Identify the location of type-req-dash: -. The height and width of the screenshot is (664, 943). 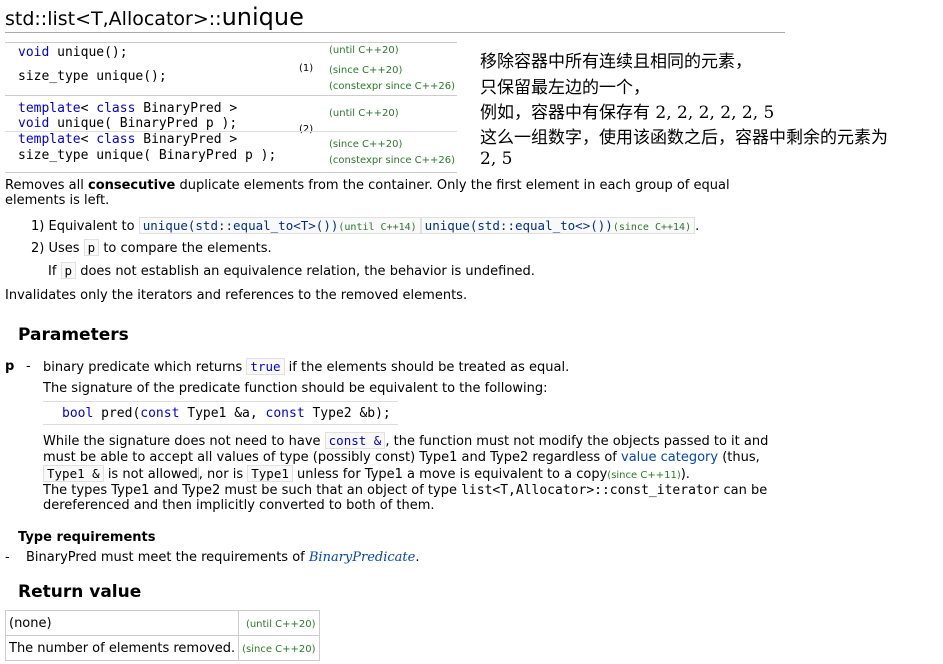
(7, 557).